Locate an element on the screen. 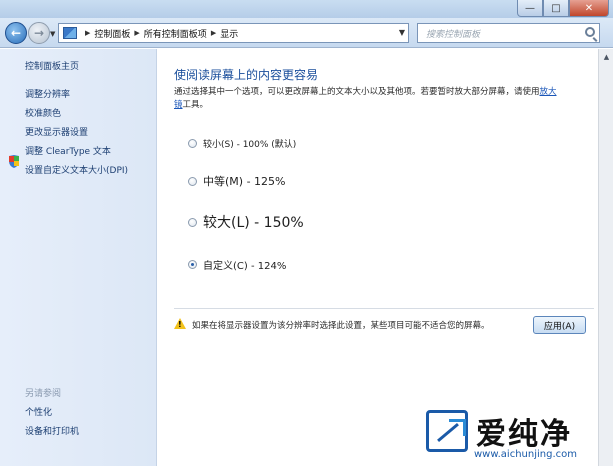  divider is located at coordinates (384, 308).